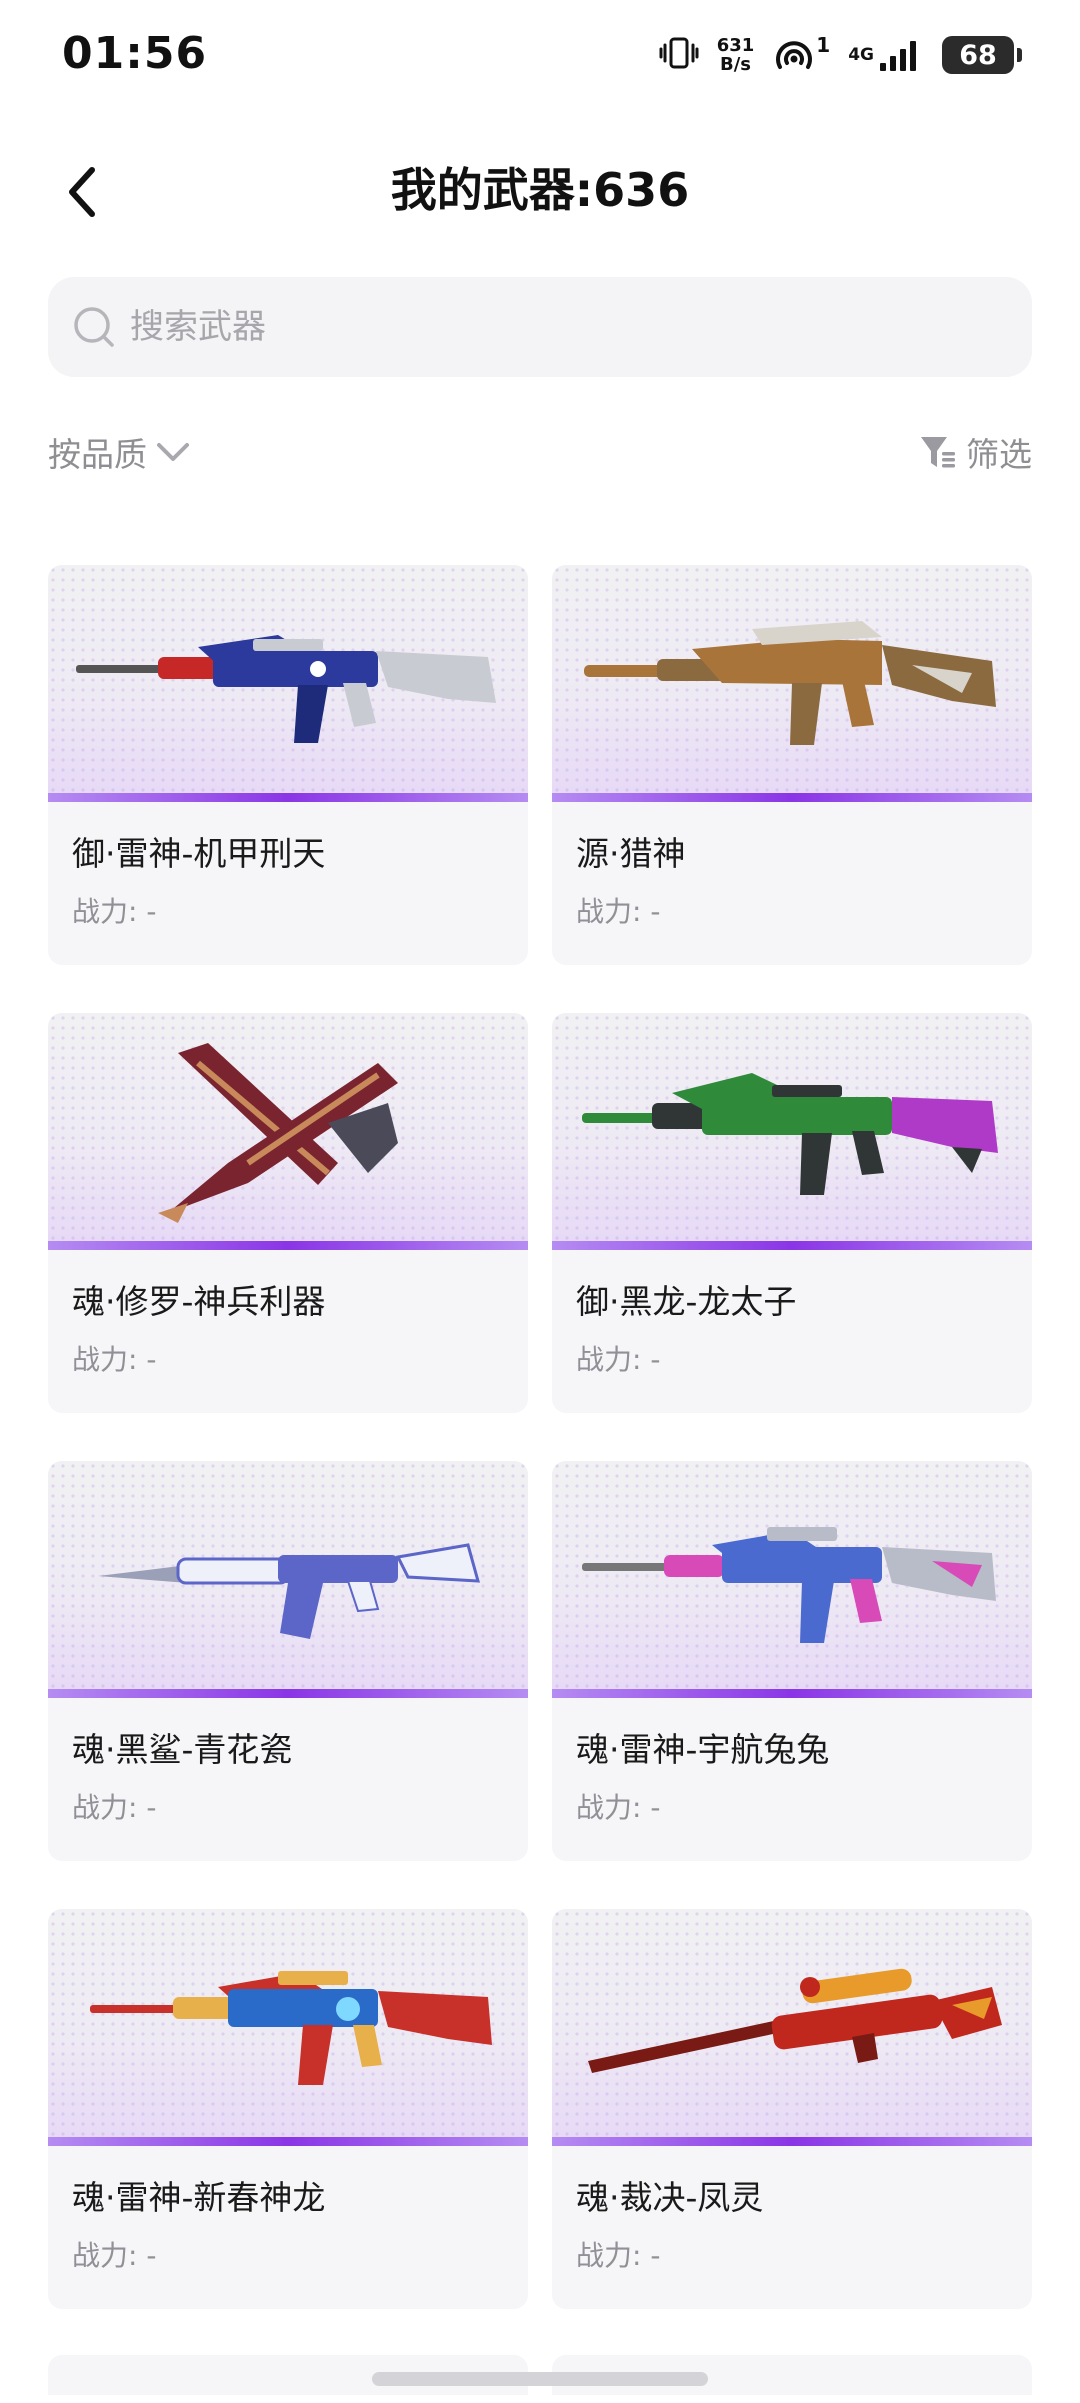 The image size is (1080, 2403). I want to click on weapon-card: 魂·裁决-凤灵 战力: -, so click(792, 2109).